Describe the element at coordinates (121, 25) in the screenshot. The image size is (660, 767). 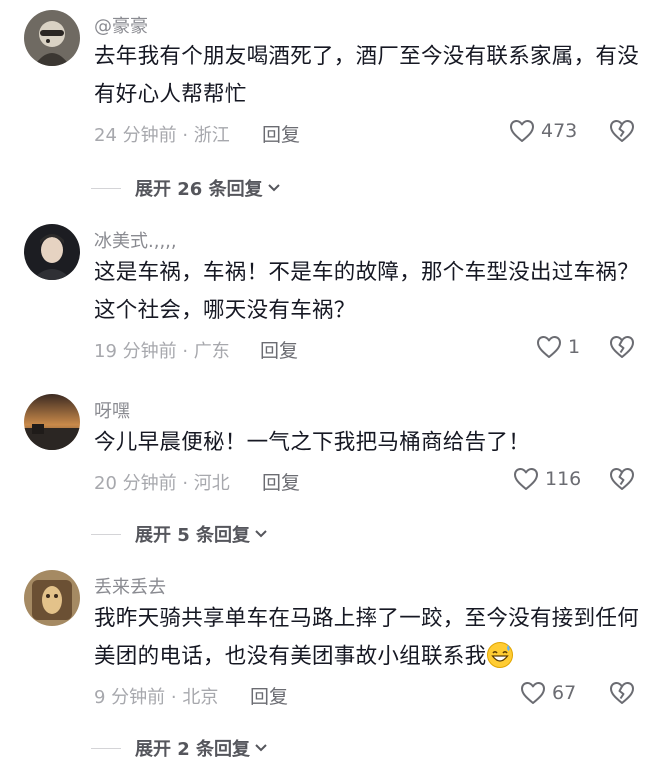
I see `username: @豪豪` at that location.